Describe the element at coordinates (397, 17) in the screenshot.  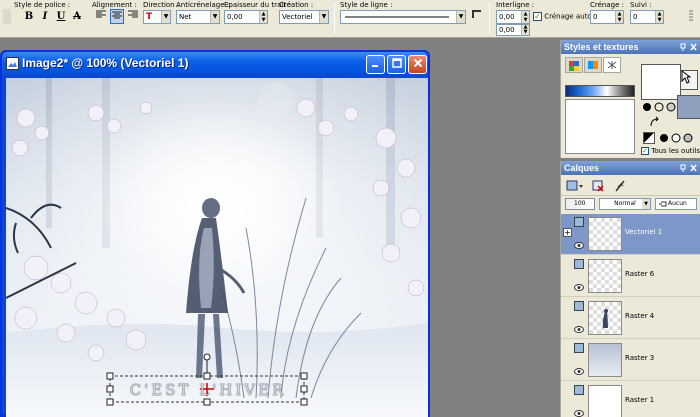
I see `line-style-preview` at that location.